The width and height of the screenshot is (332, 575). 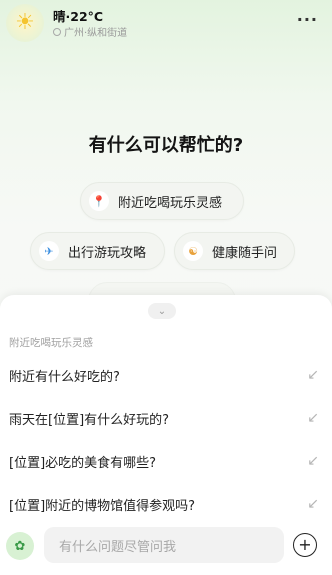 I want to click on location-label: 广州·纵和街道, so click(x=90, y=31).